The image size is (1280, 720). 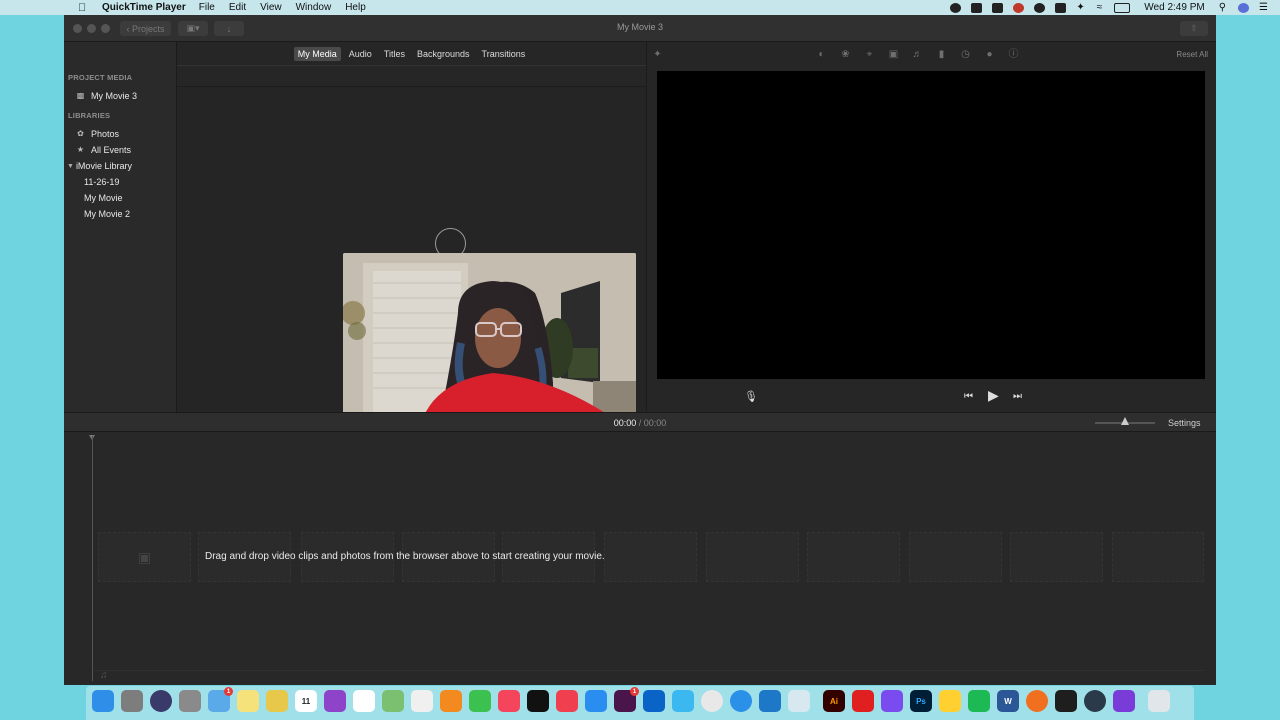 I want to click on viewer-adjust-toolbar: ✦ ◐ ❀ ⌖ ▣ ♬ ▮ ◷ ● ⓘ Reset All, so click(x=931, y=54).